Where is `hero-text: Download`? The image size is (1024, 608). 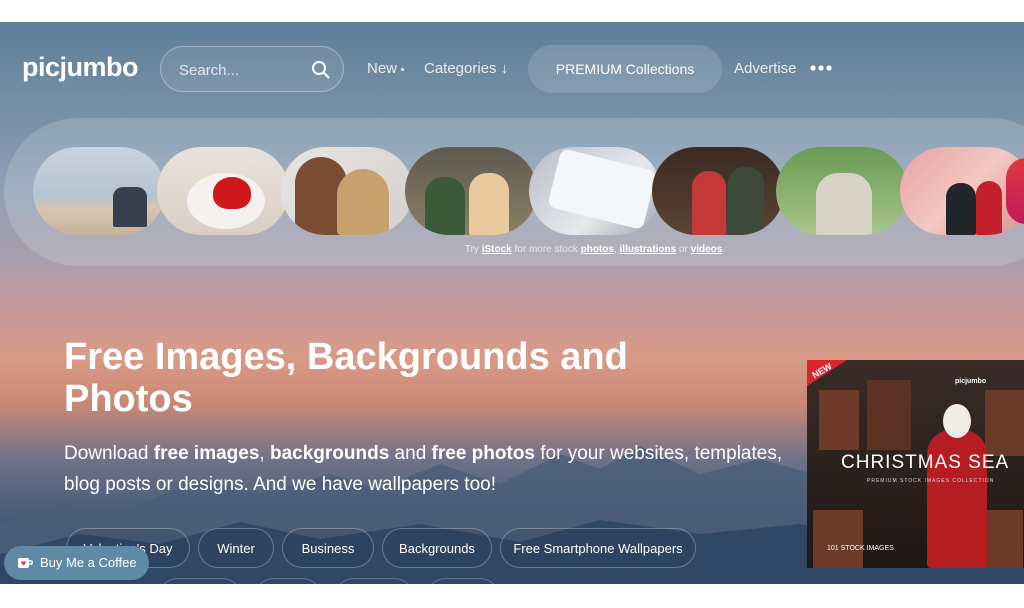 hero-text: Download is located at coordinates (109, 453).